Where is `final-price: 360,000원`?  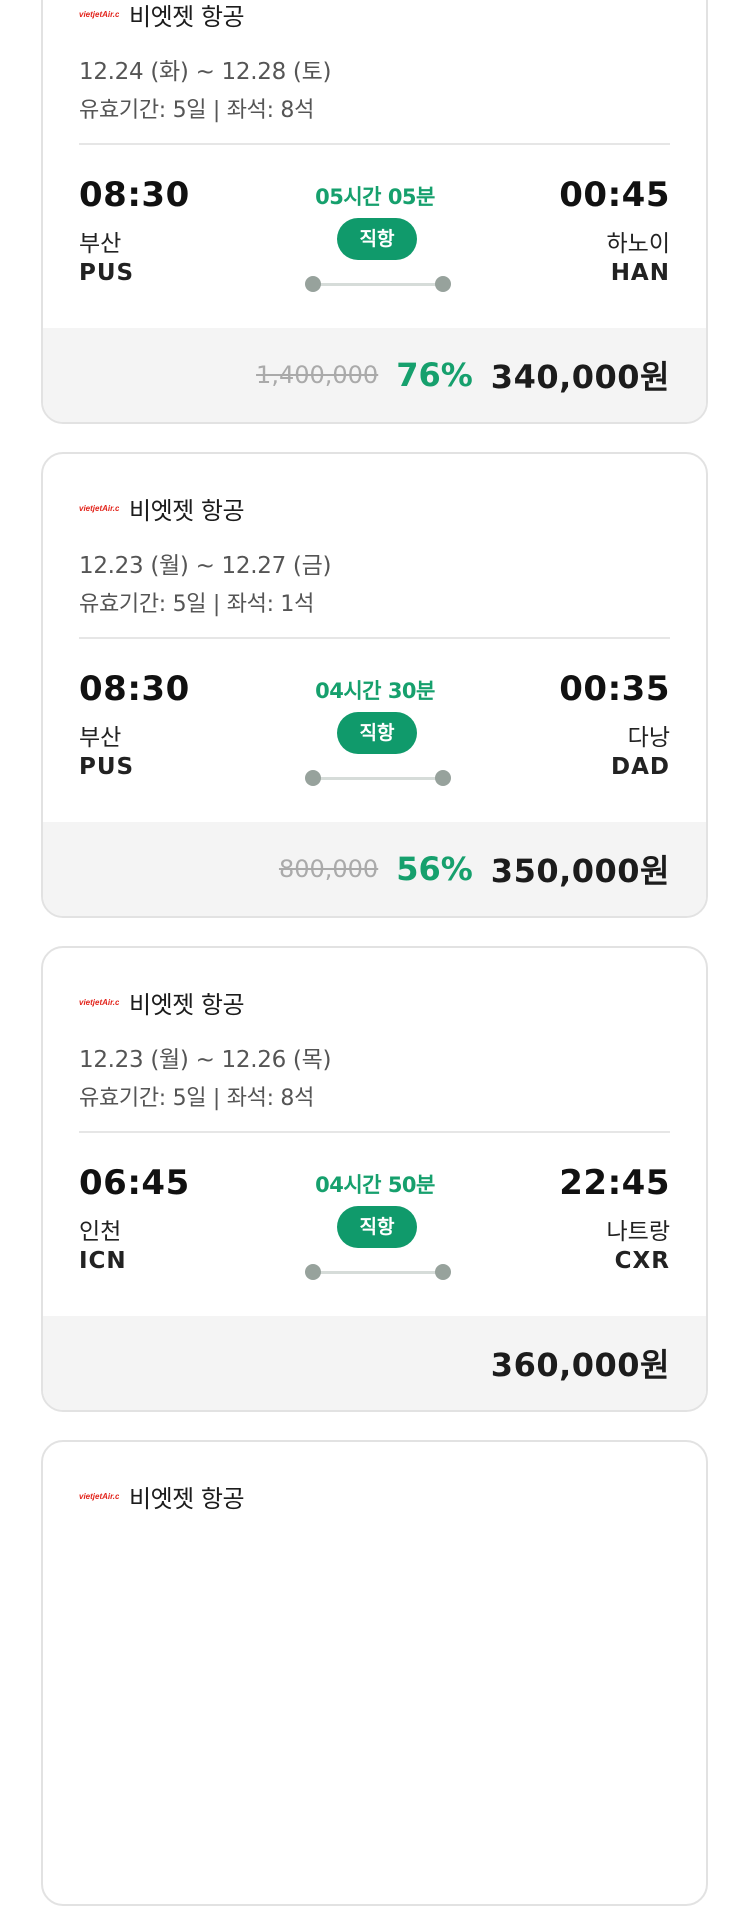
final-price: 360,000원 is located at coordinates (580, 1365).